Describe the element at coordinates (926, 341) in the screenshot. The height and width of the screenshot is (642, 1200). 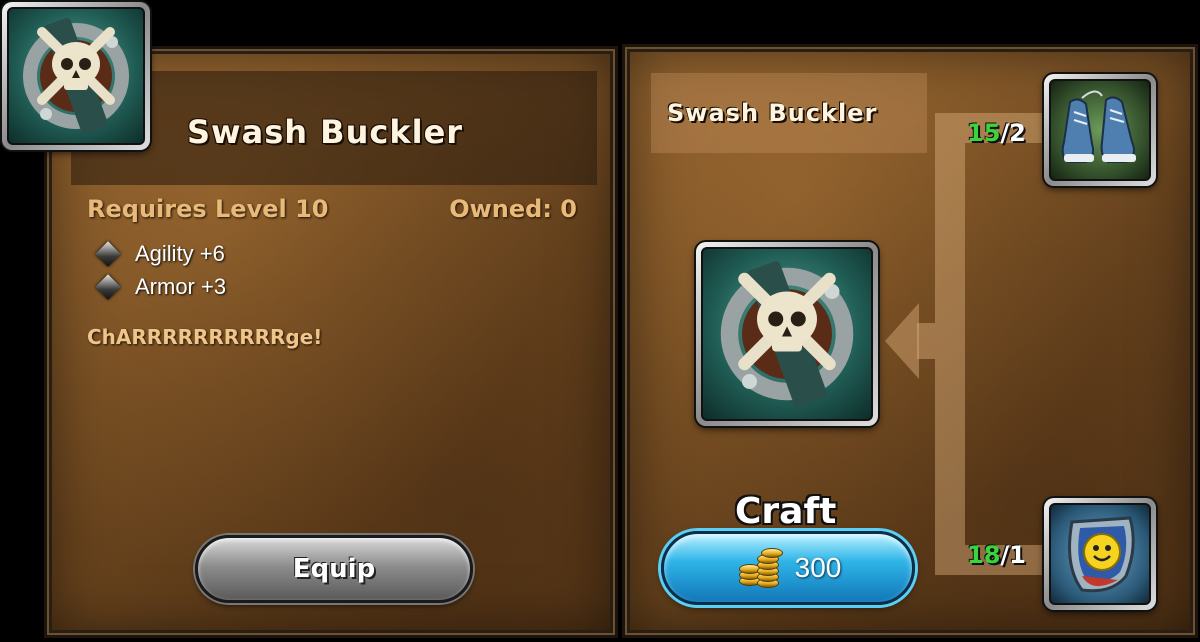
I see `recipe-tree-arrow-shaft` at that location.